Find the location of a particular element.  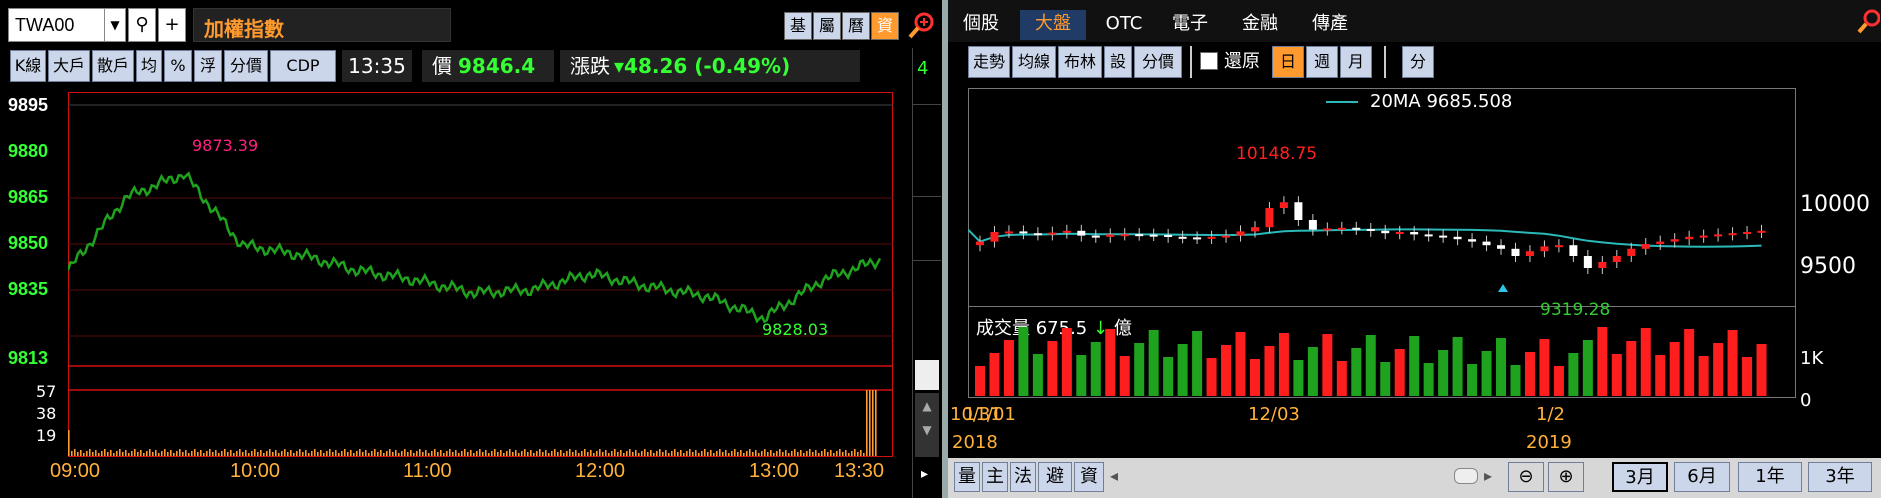

price-dist-button: 分價 is located at coordinates (246, 66).